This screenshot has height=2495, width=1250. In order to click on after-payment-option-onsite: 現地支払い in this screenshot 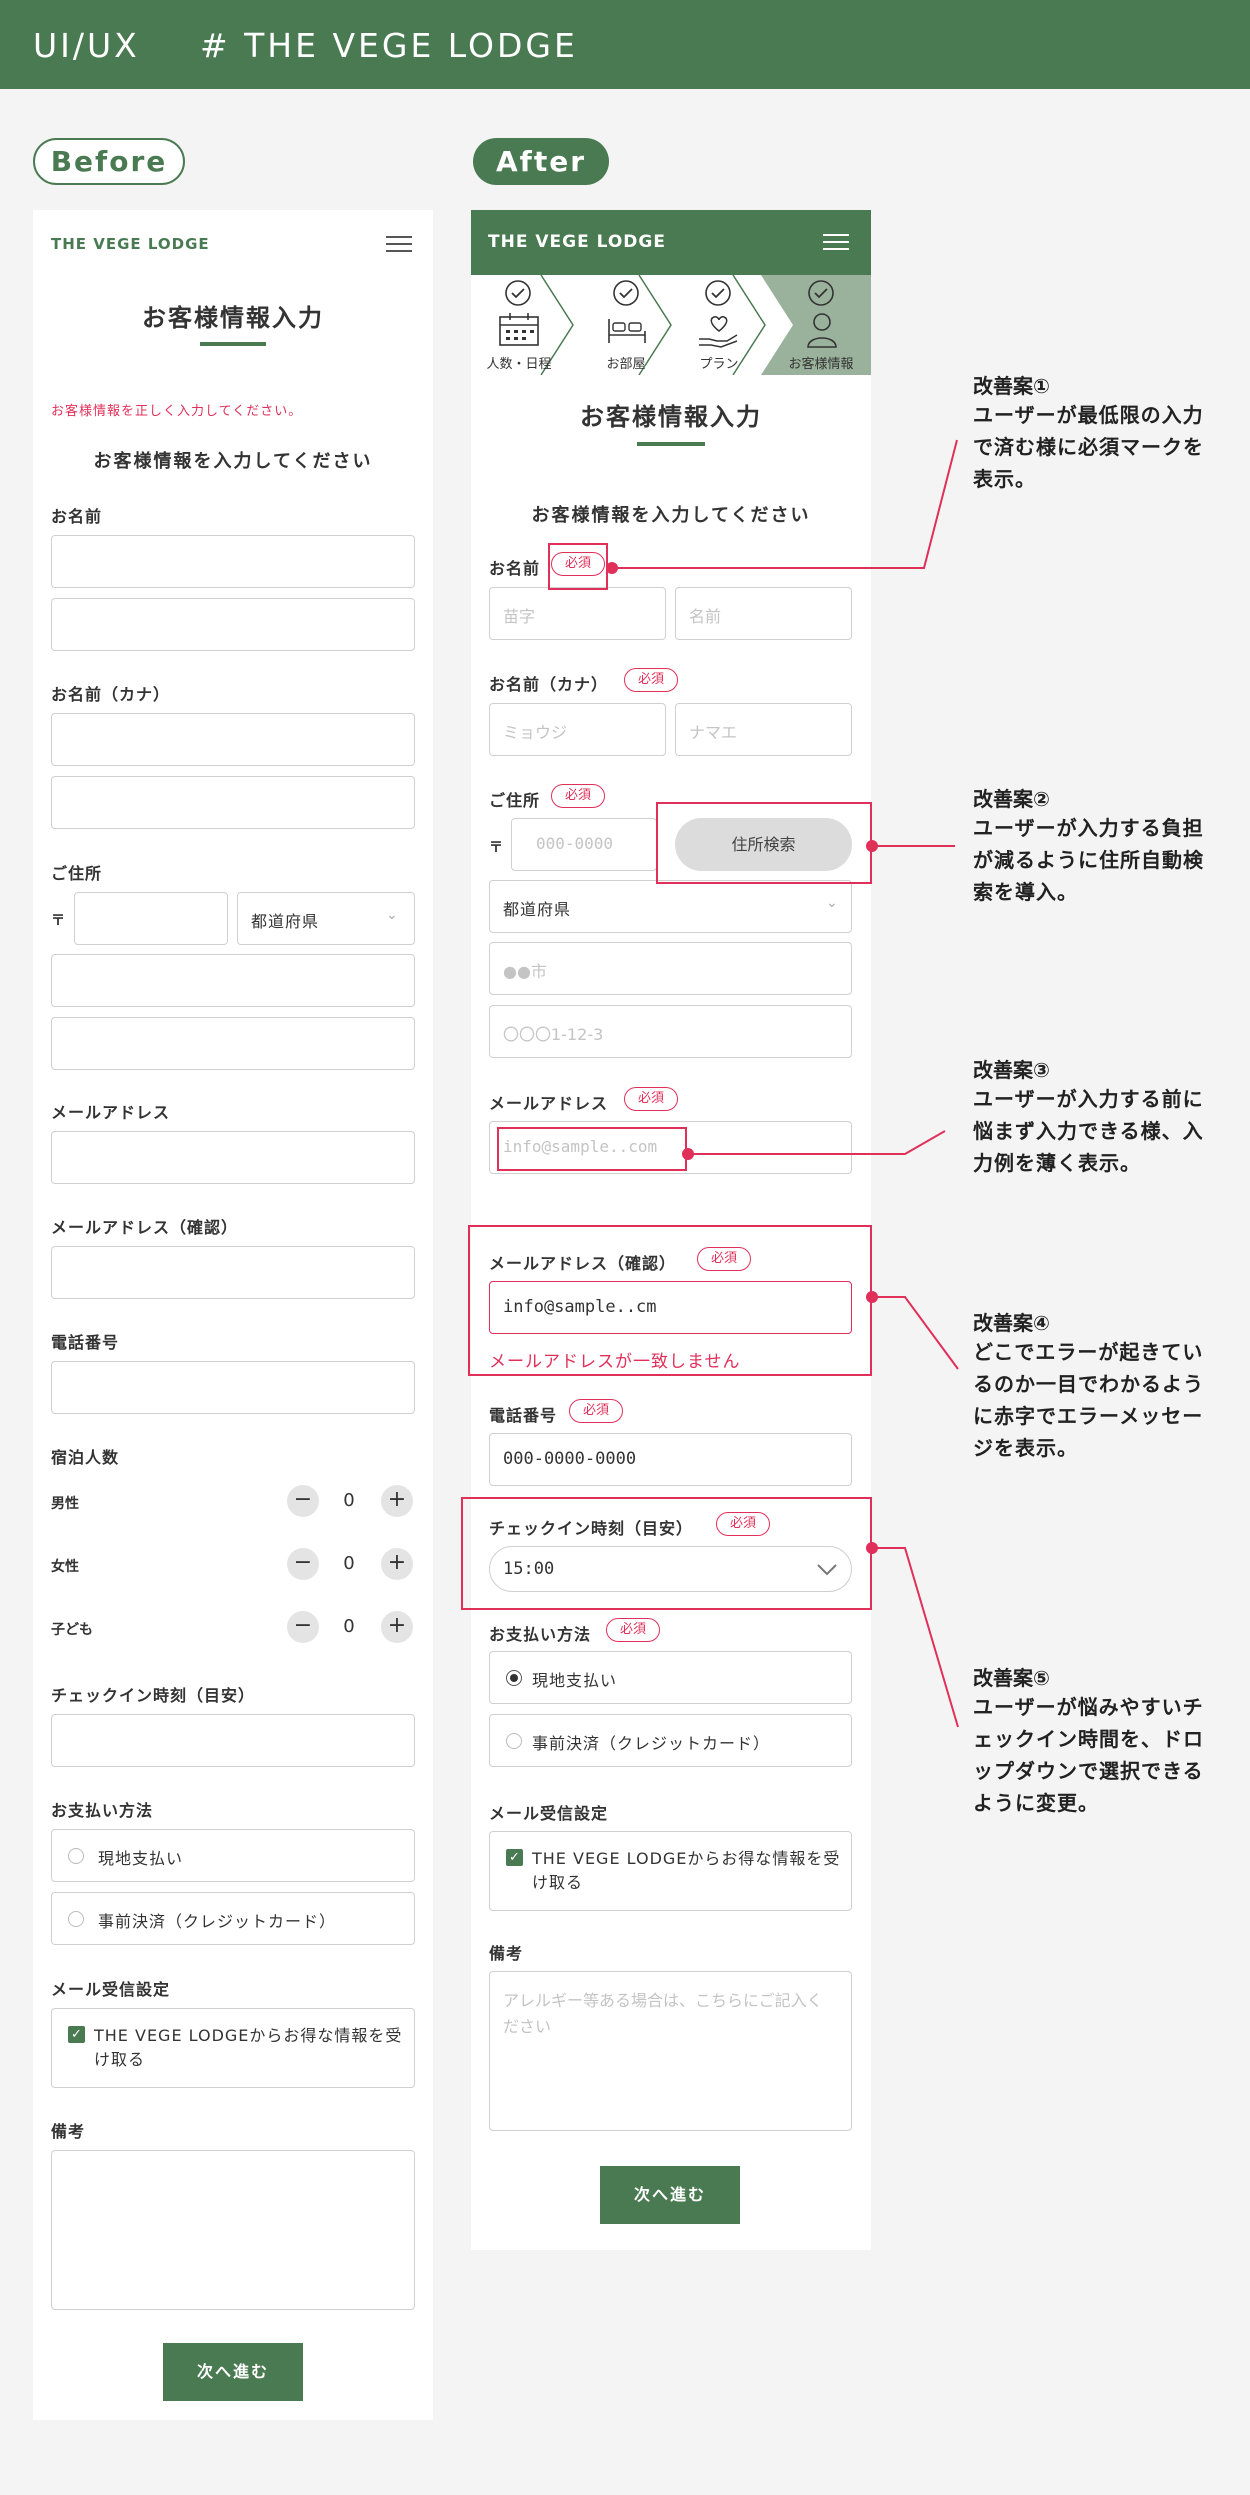, I will do `click(670, 1677)`.